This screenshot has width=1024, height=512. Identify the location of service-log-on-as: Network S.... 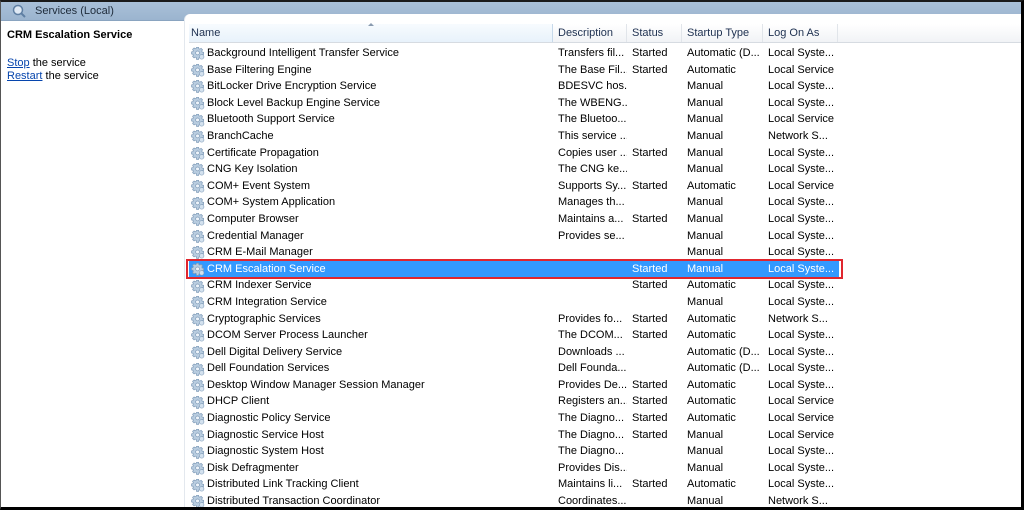
(798, 318).